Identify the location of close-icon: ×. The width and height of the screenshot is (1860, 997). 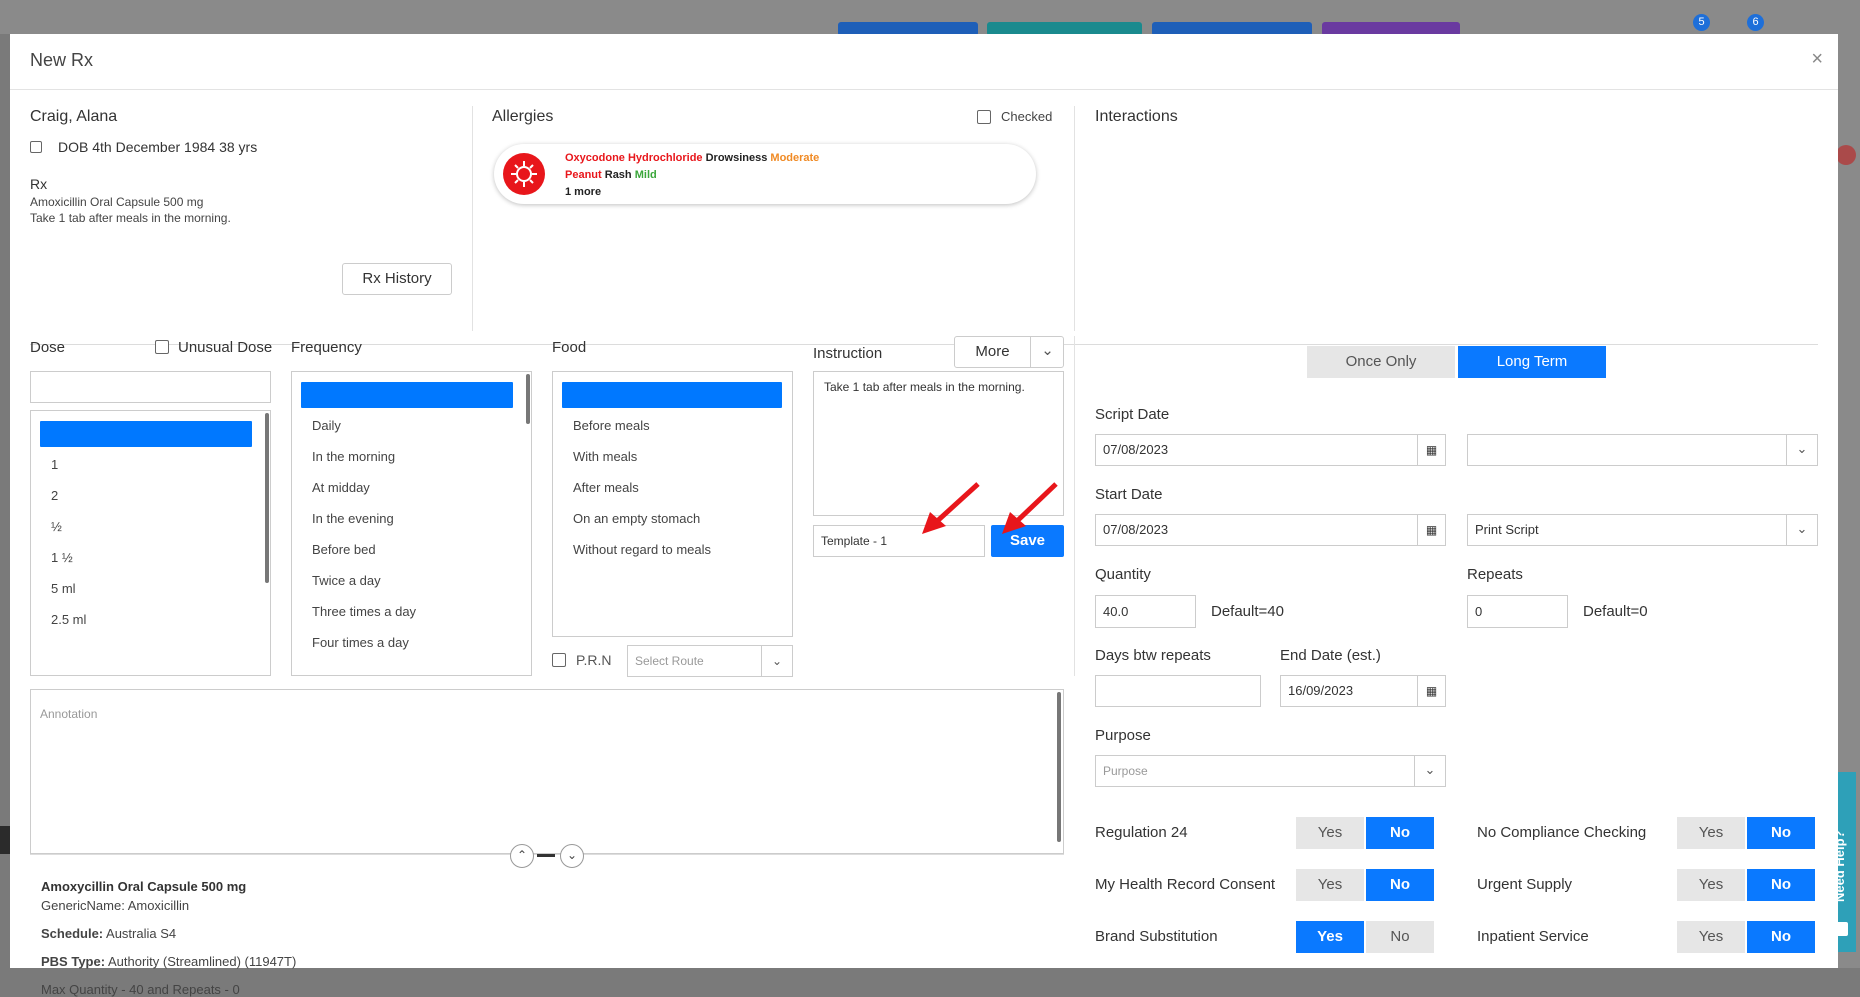
(1817, 59).